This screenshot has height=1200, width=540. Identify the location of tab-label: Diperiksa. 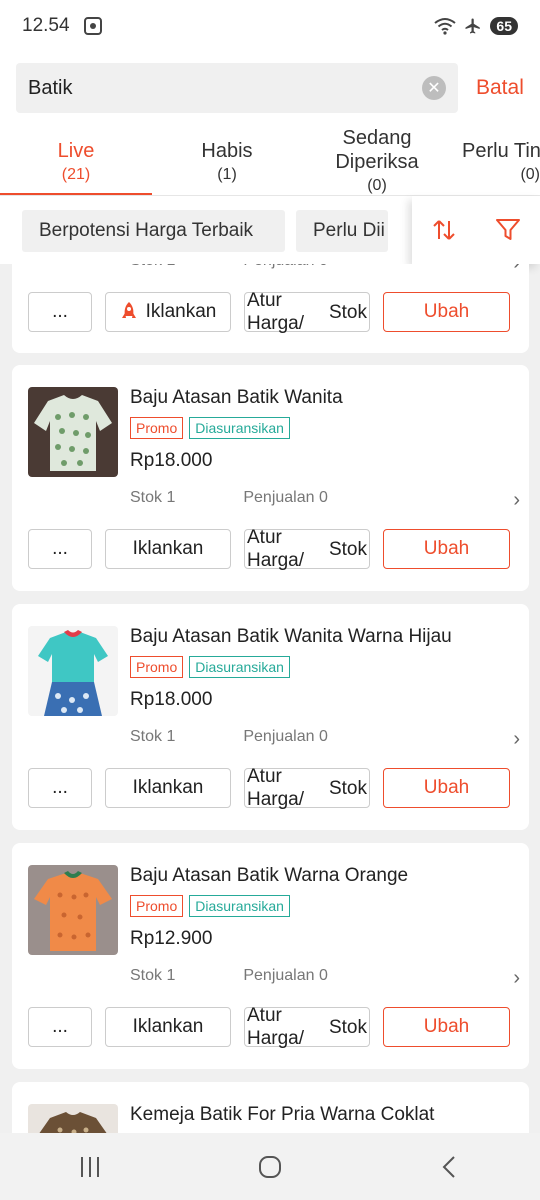
(377, 162).